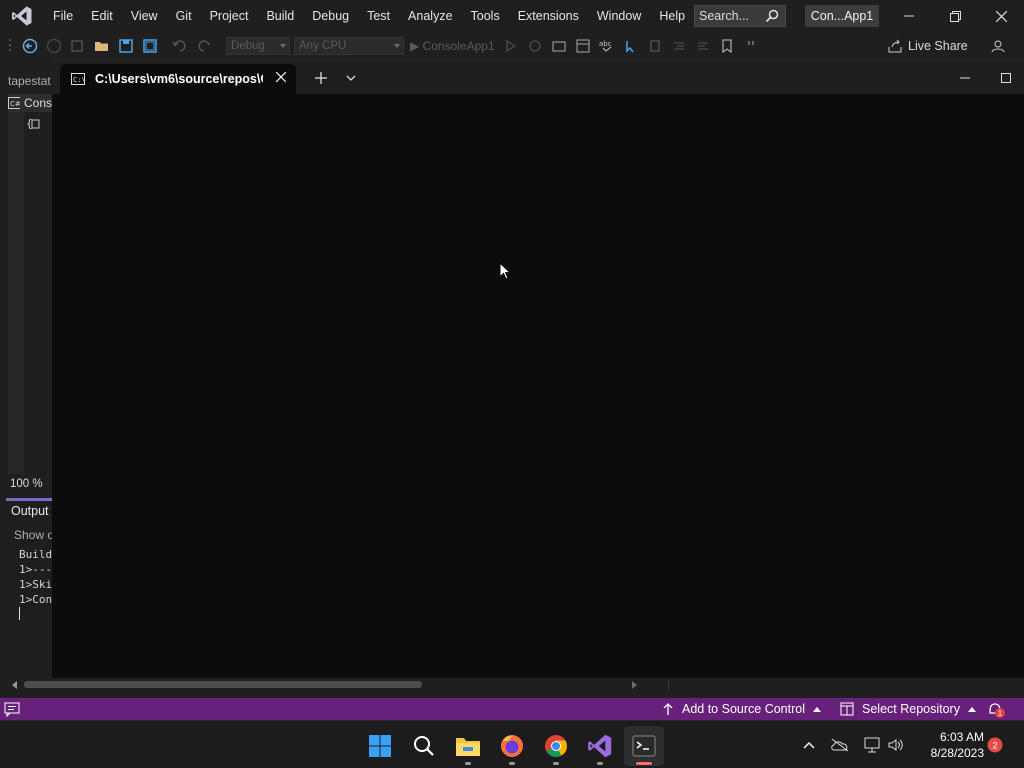 This screenshot has height=768, width=1024. Describe the element at coordinates (896, 745) in the screenshot. I see `volume-icon` at that location.